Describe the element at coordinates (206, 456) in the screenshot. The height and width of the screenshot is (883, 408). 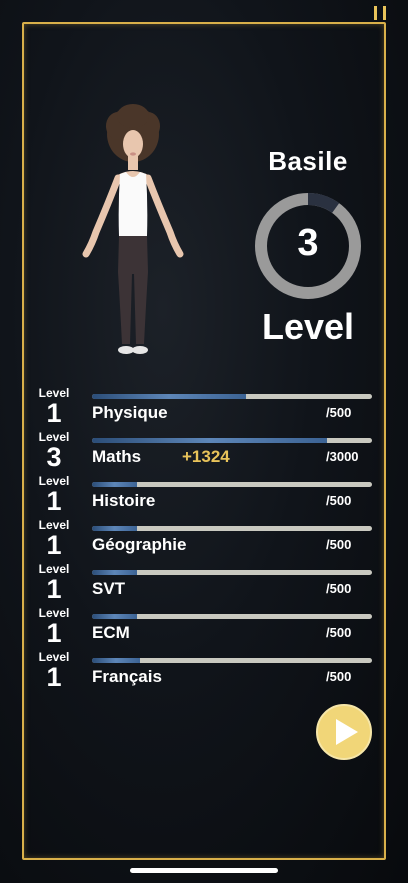
I see `subject-xp-gain: +1324` at that location.